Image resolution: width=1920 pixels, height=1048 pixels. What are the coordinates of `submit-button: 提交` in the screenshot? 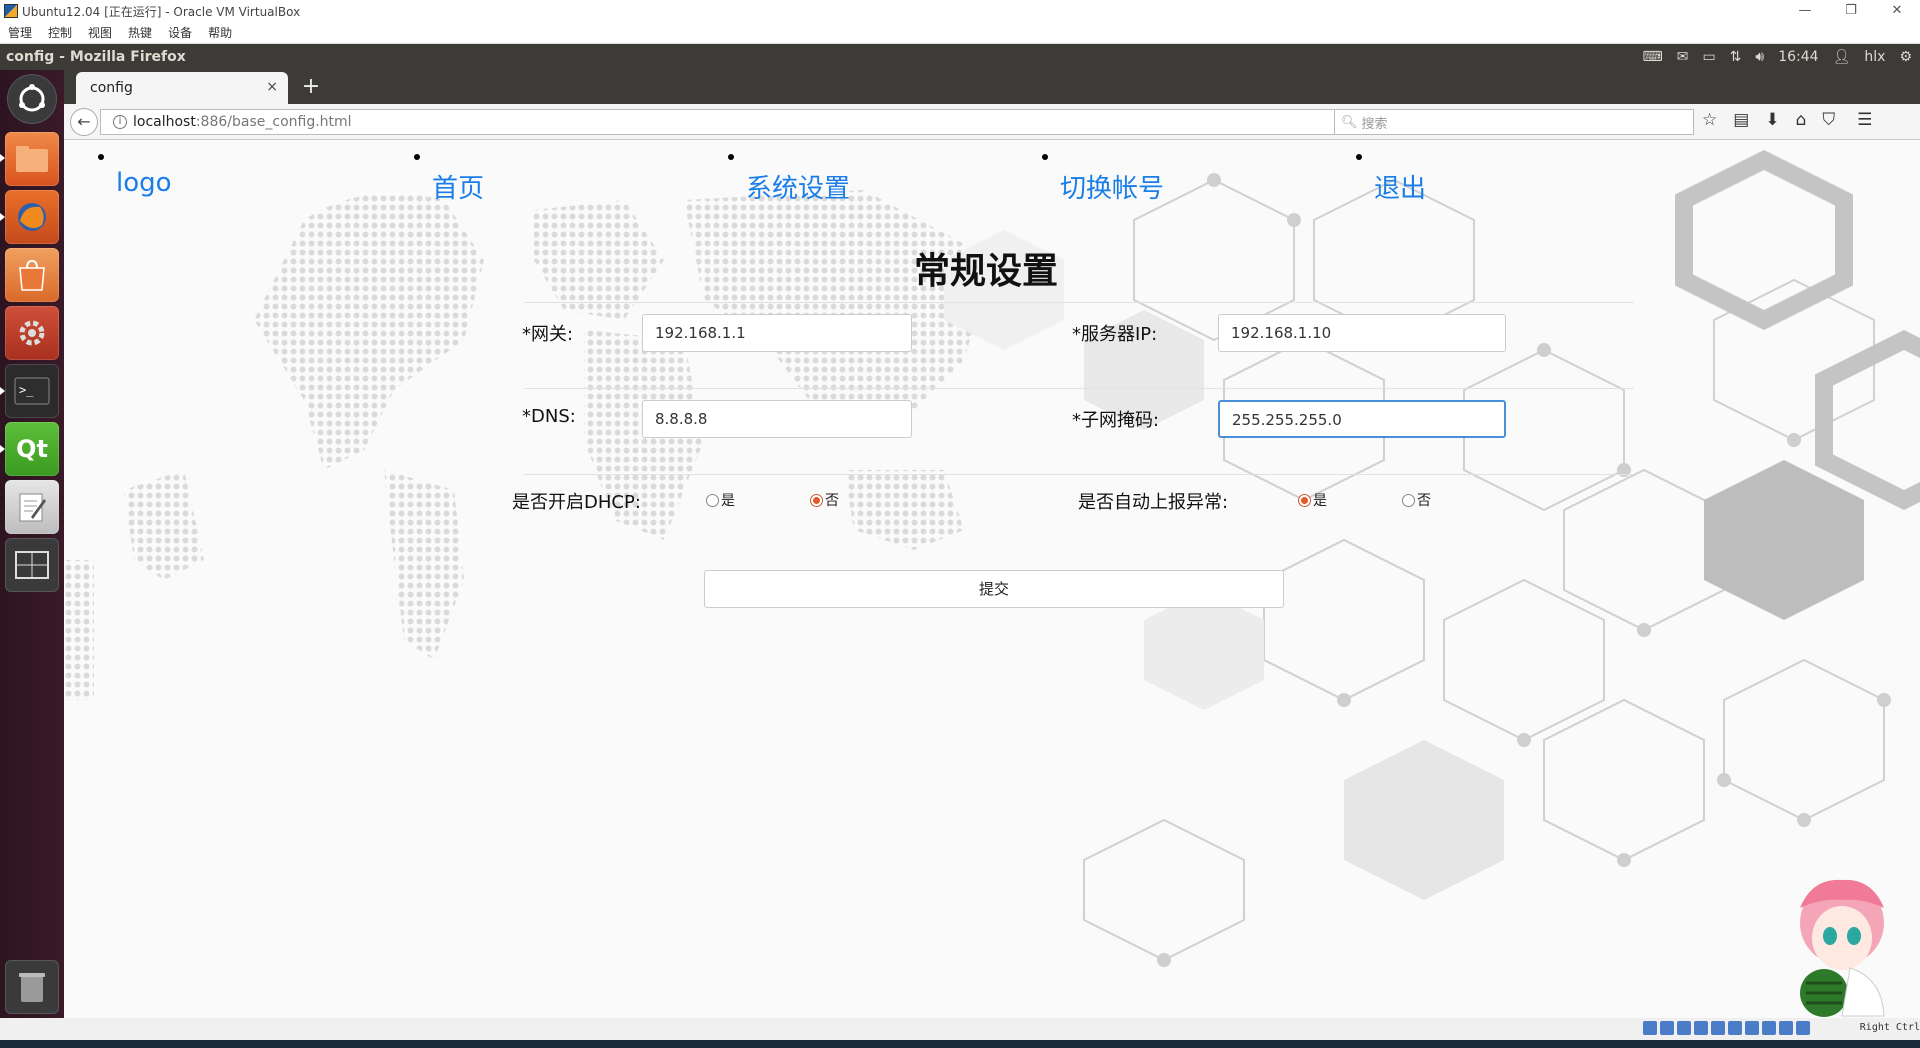 It's located at (994, 589).